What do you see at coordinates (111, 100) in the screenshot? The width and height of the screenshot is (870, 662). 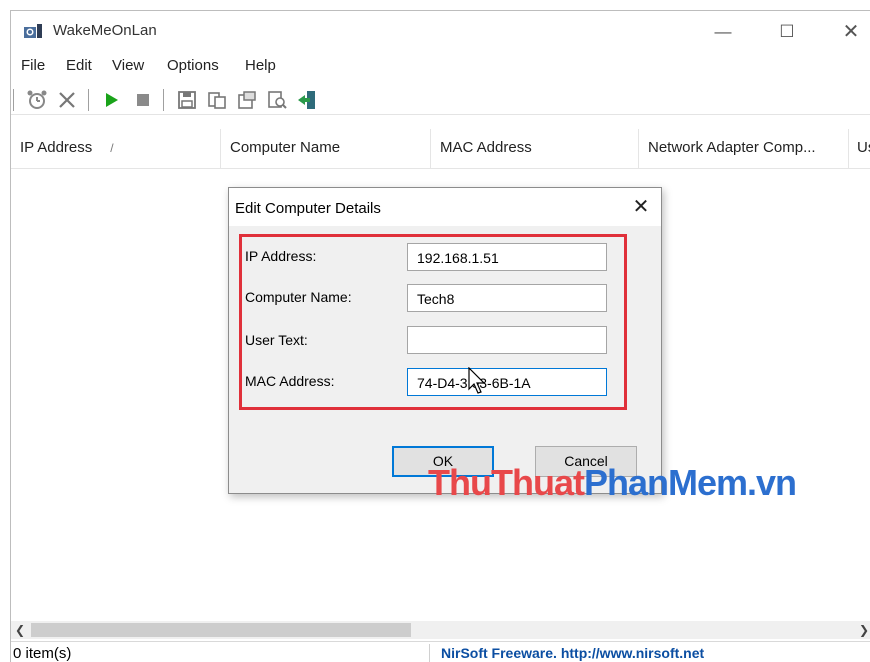 I see `play-icon` at bounding box center [111, 100].